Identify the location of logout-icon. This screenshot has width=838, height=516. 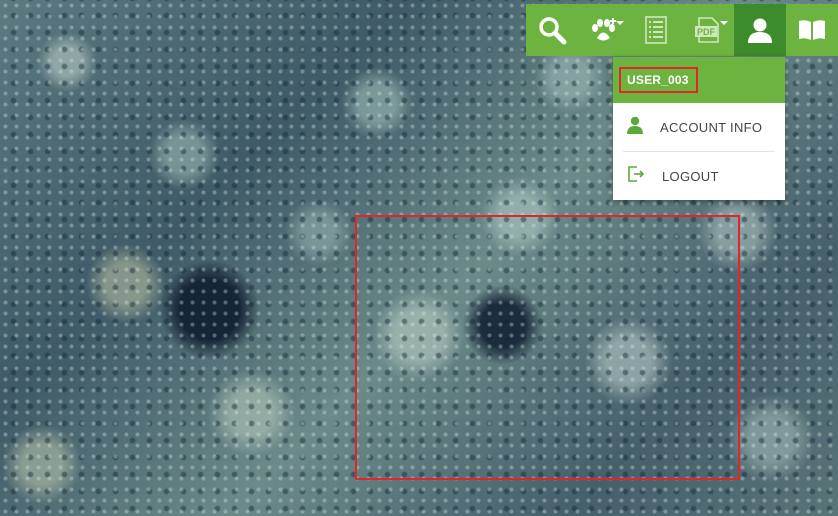
(636, 176).